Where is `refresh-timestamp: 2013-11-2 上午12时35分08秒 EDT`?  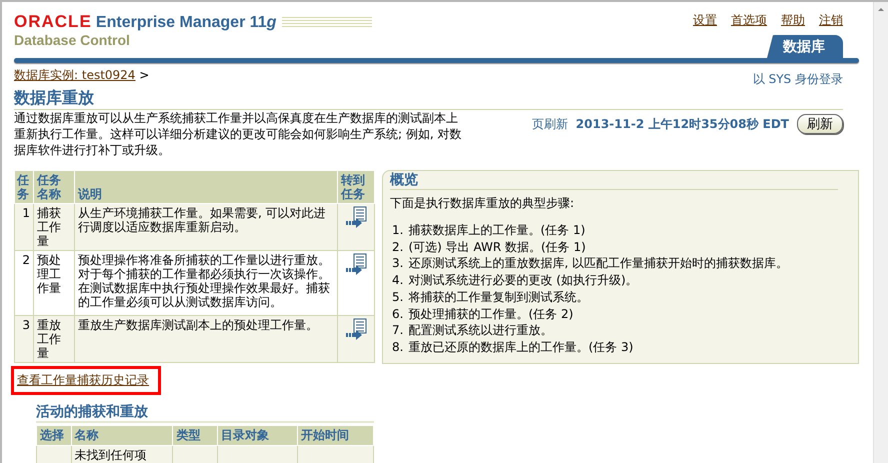
refresh-timestamp: 2013-11-2 上午12时35分08秒 EDT is located at coordinates (682, 124).